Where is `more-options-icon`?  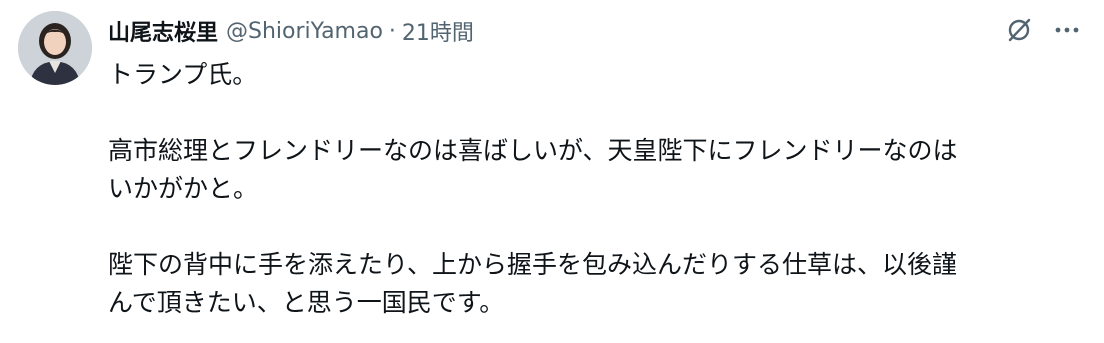 more-options-icon is located at coordinates (1067, 30).